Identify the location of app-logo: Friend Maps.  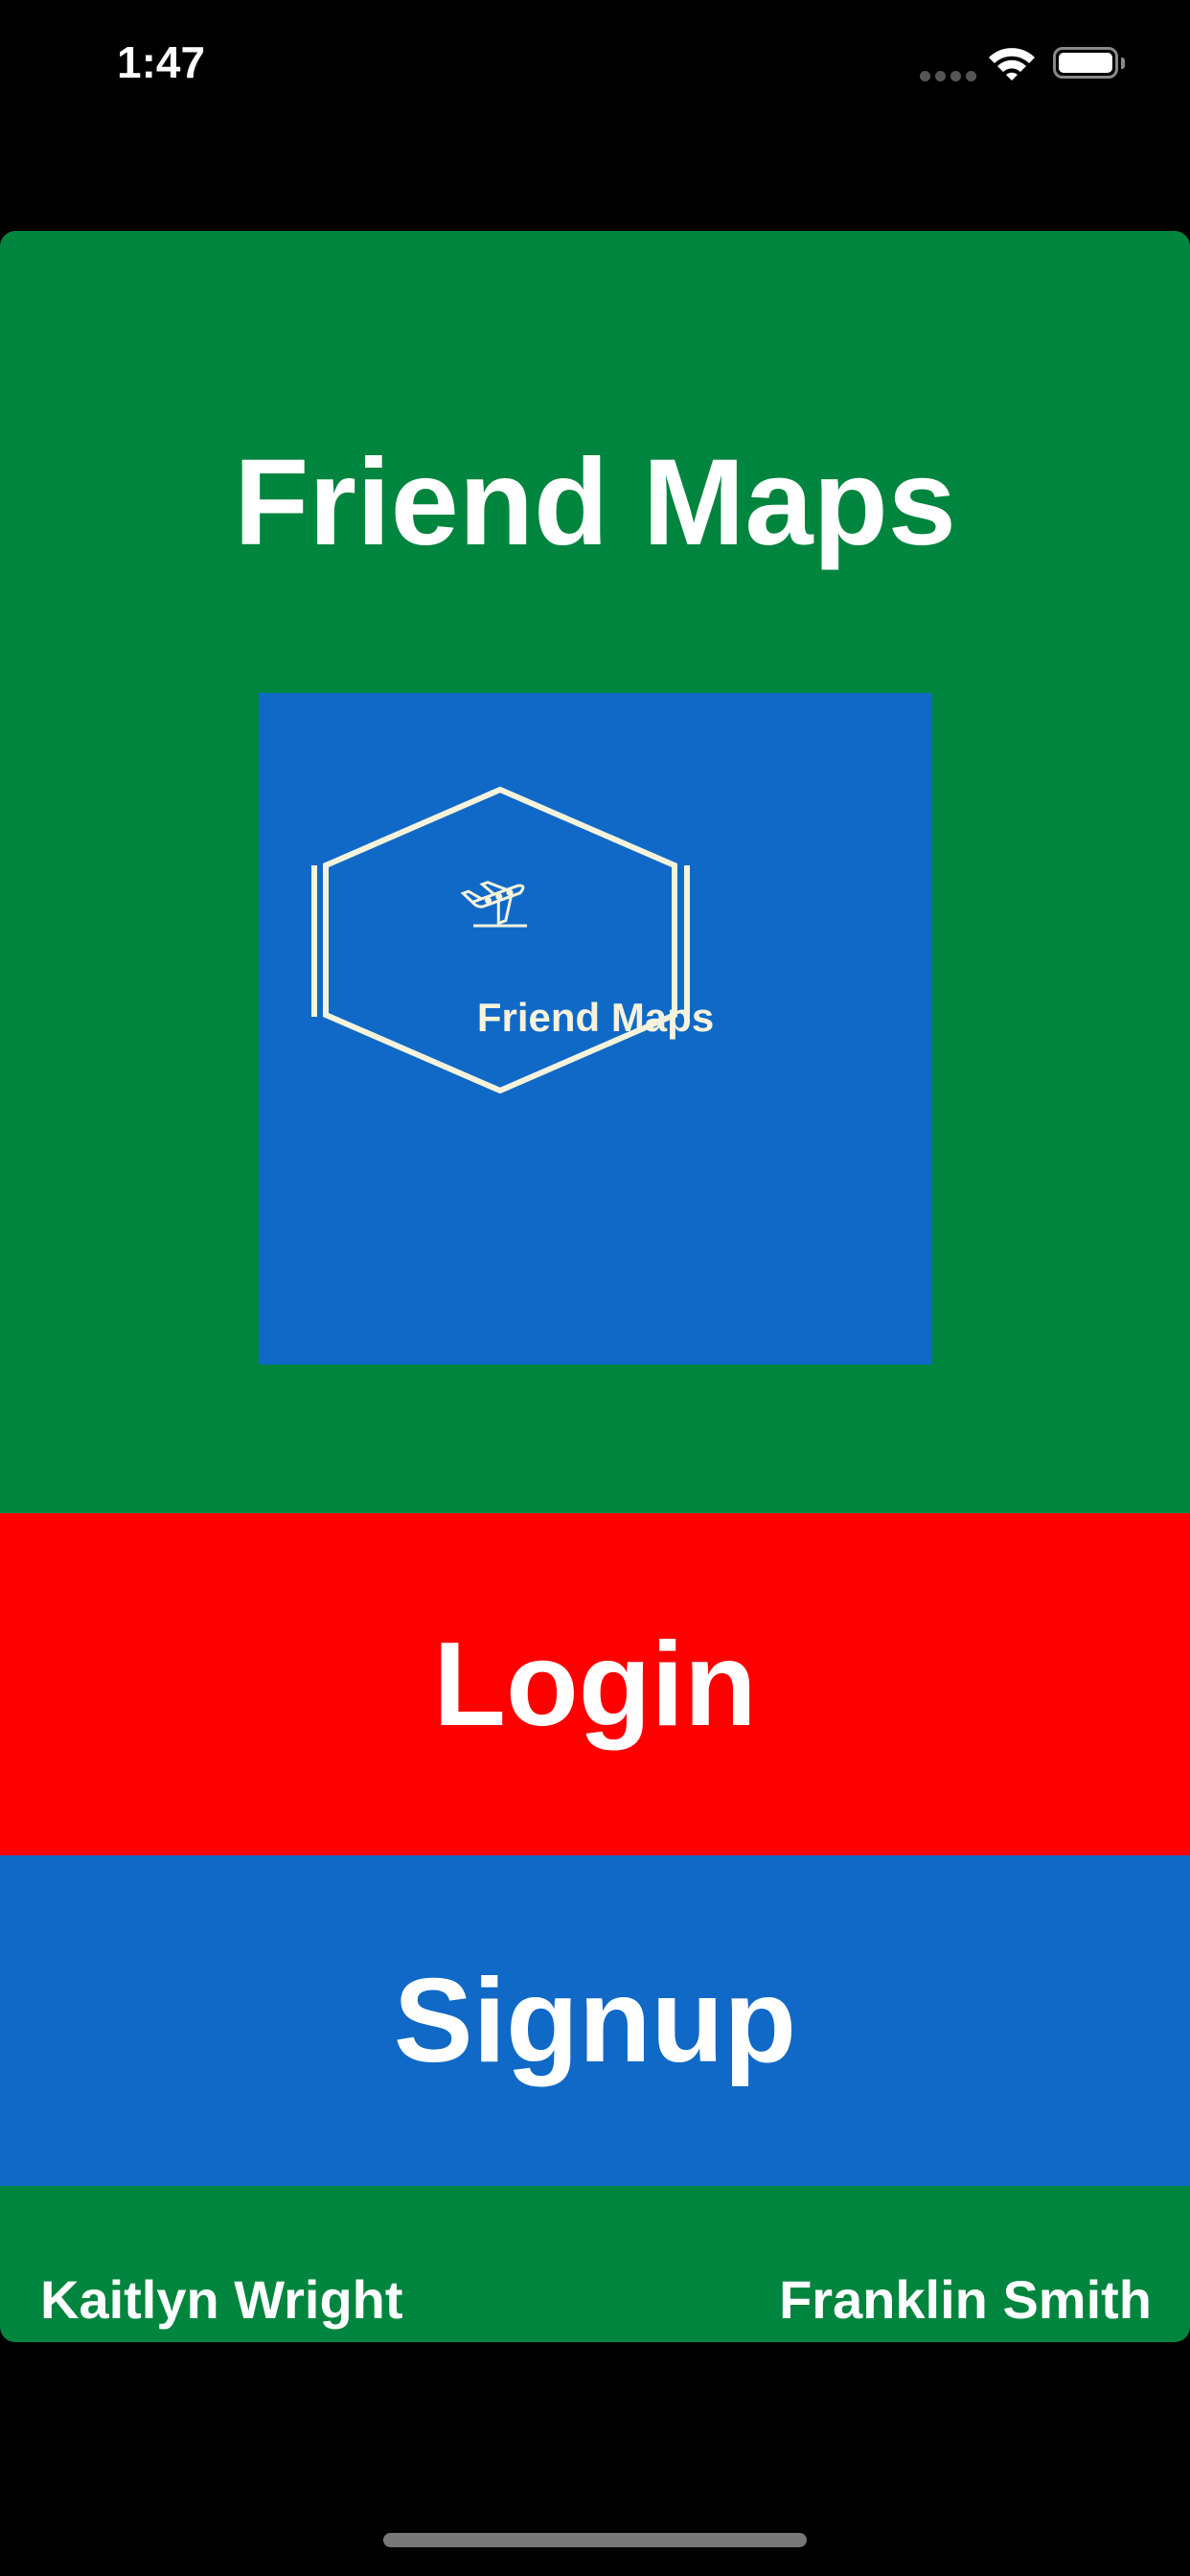
(595, 1029).